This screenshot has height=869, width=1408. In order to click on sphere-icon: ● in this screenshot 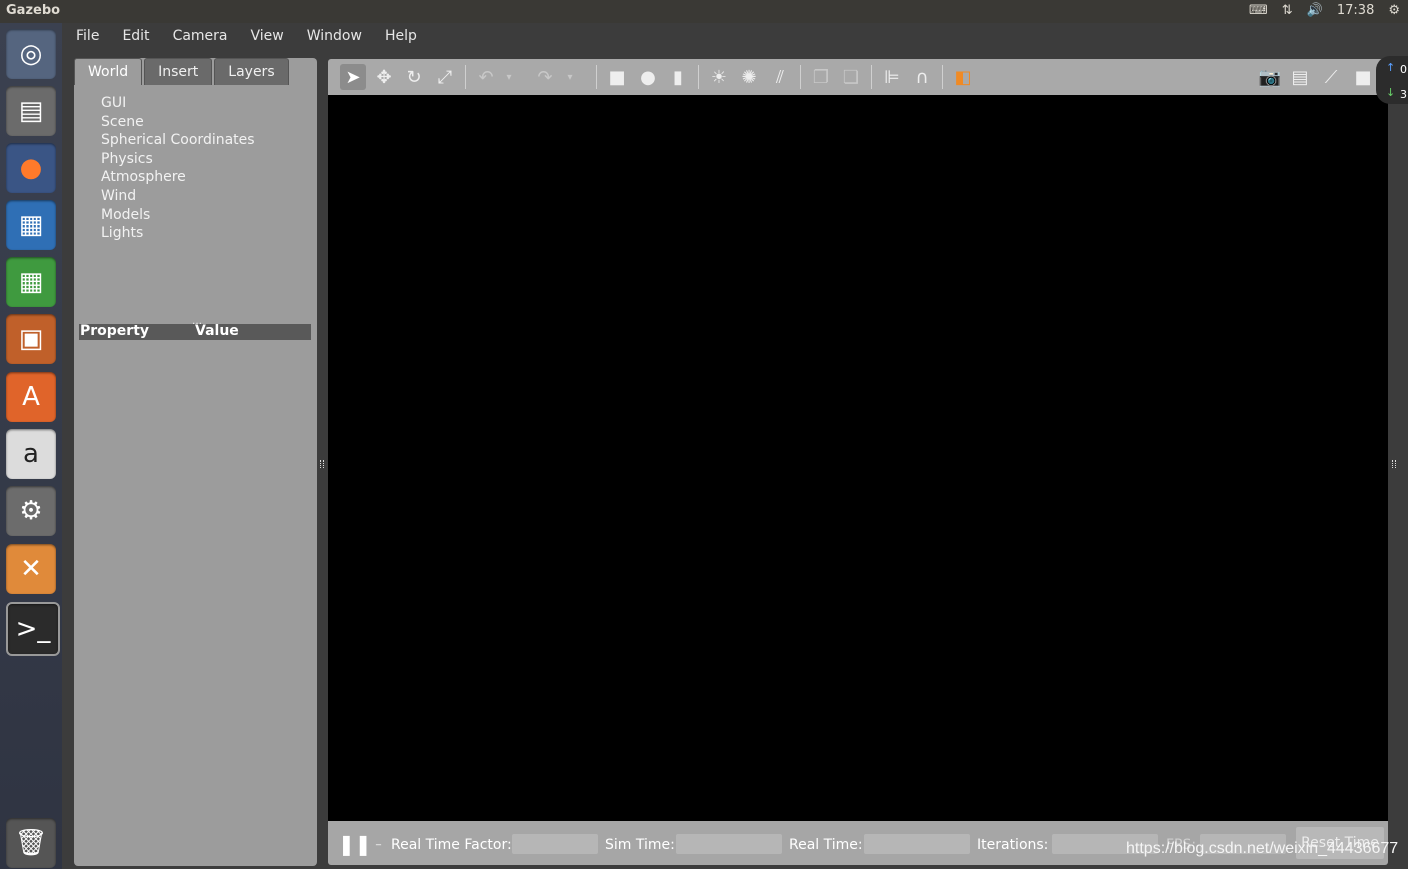, I will do `click(648, 77)`.